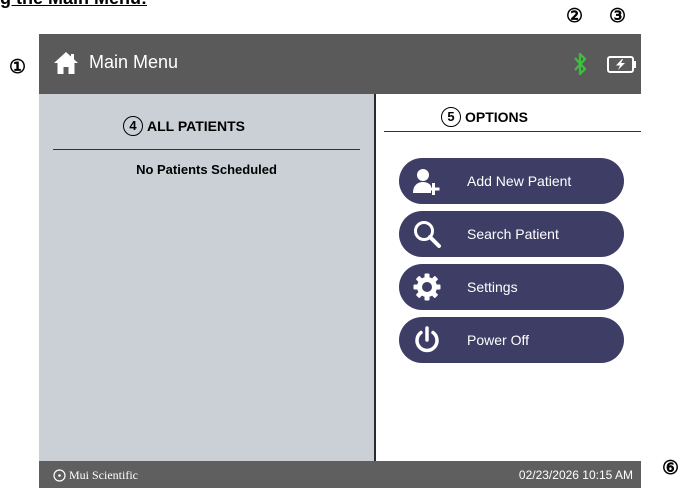 The height and width of the screenshot is (488, 684). What do you see at coordinates (519, 181) in the screenshot?
I see `add-new-patient-label: Add New Patient` at bounding box center [519, 181].